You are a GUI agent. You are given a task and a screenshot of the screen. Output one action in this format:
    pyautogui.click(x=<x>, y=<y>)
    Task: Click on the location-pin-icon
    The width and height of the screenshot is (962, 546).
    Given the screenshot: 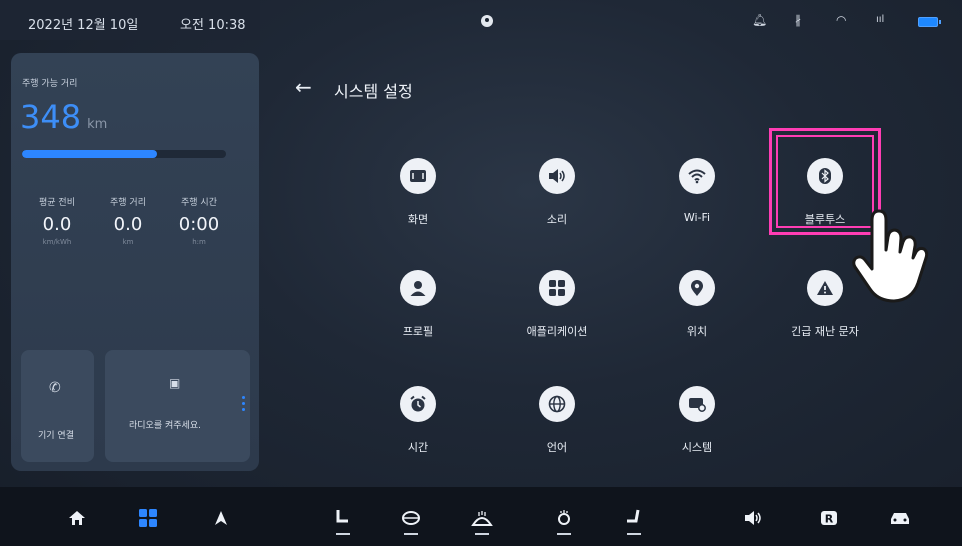 What is the action you would take?
    pyautogui.click(x=697, y=288)
    